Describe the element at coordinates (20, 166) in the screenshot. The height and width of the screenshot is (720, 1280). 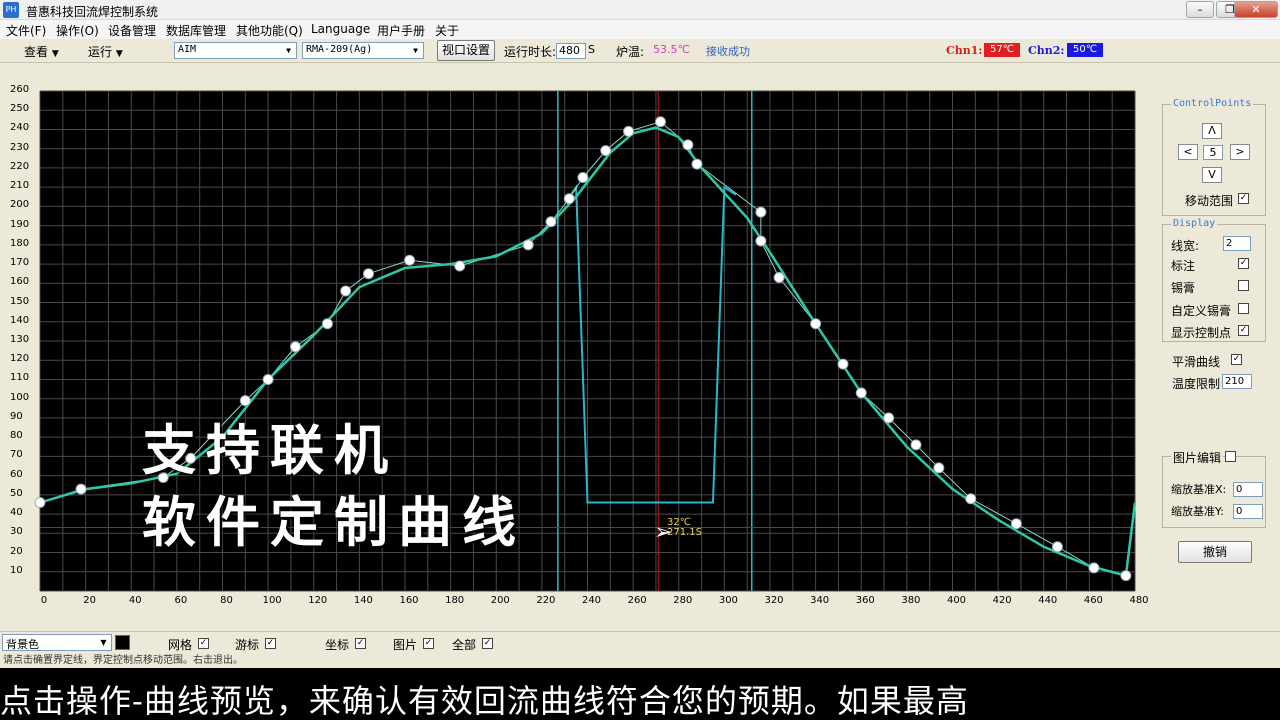
I see `y-tick-label: 220` at that location.